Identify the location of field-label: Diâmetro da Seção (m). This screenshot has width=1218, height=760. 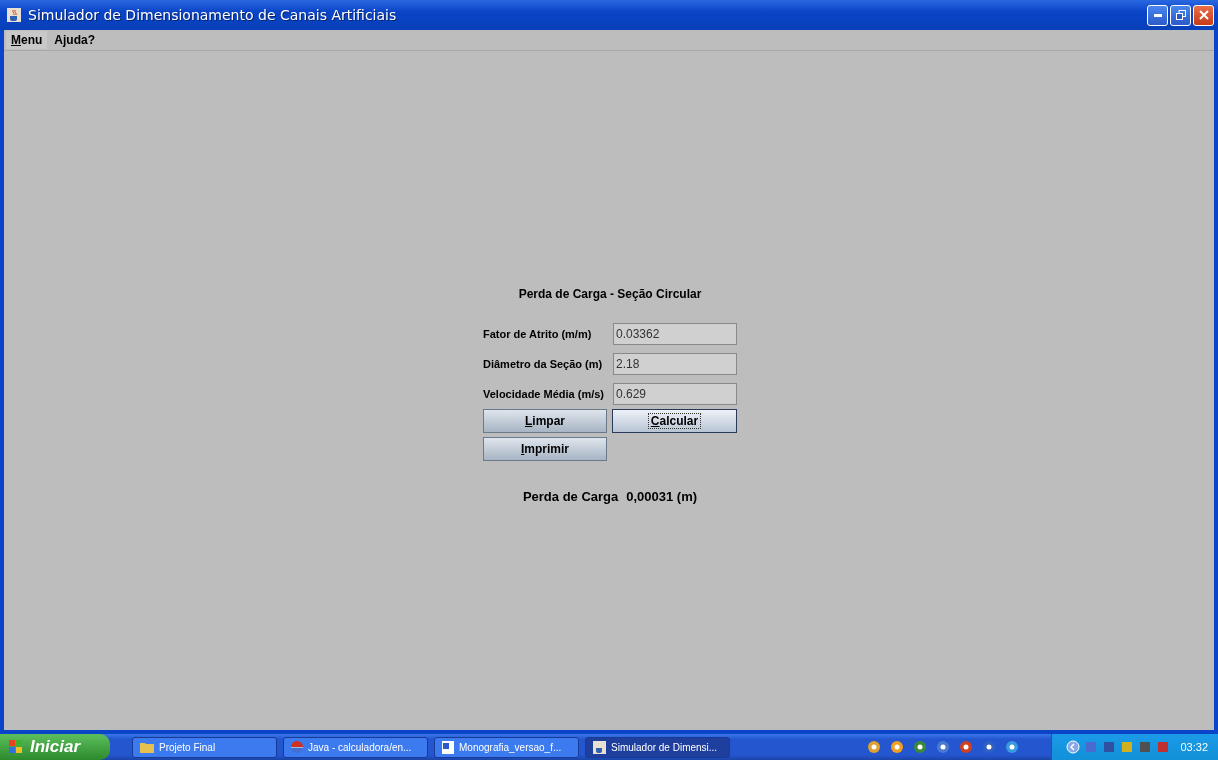
(543, 364).